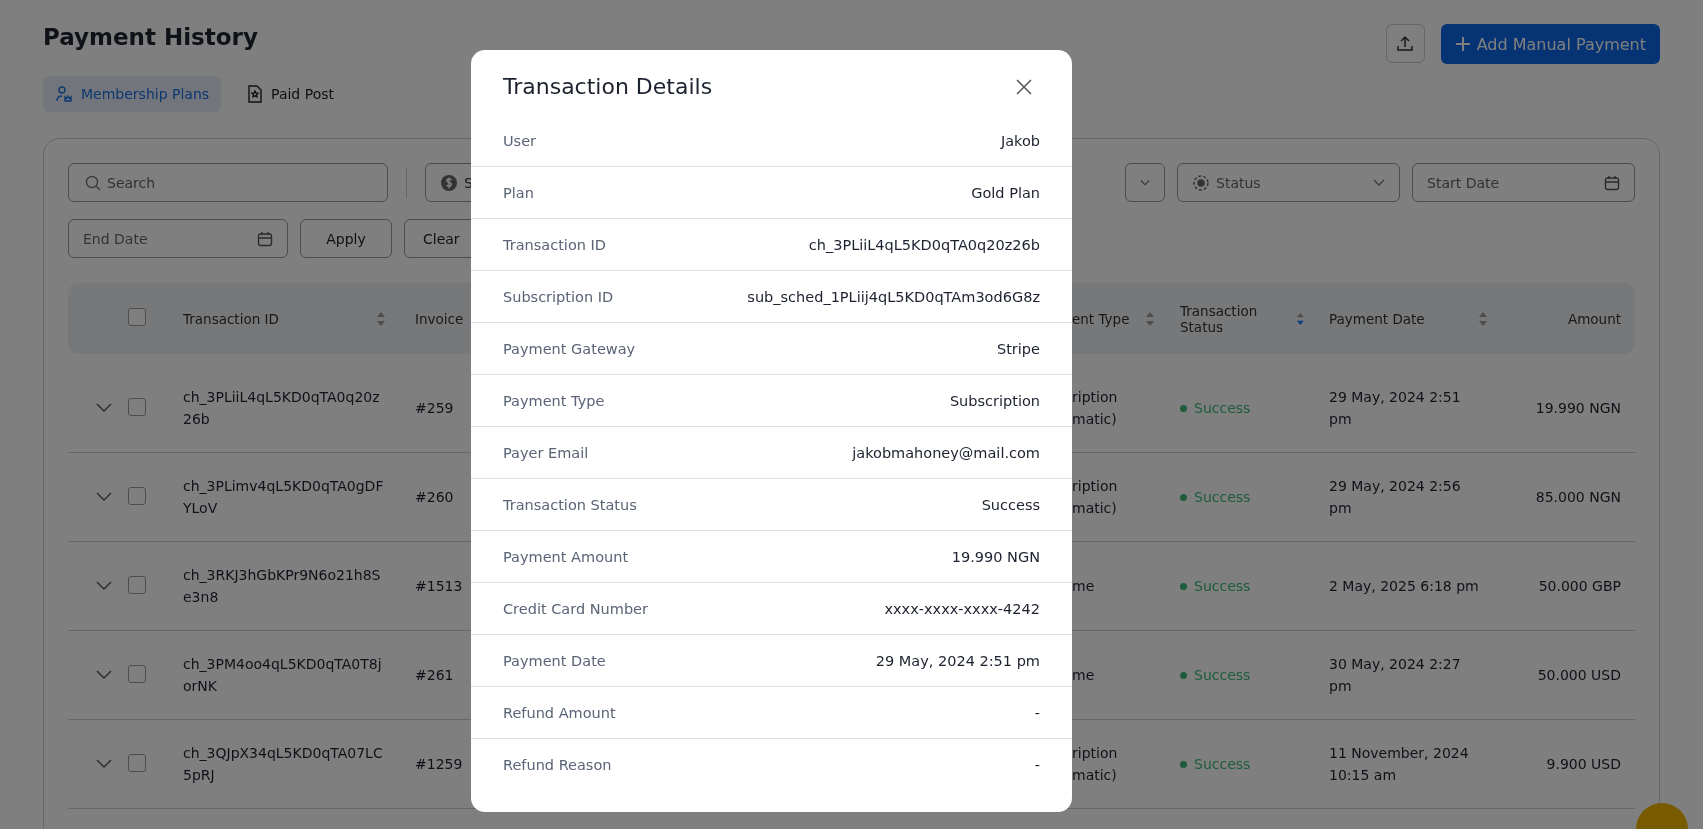 The image size is (1703, 829). Describe the element at coordinates (1018, 348) in the screenshot. I see `field-value: Stripe` at that location.